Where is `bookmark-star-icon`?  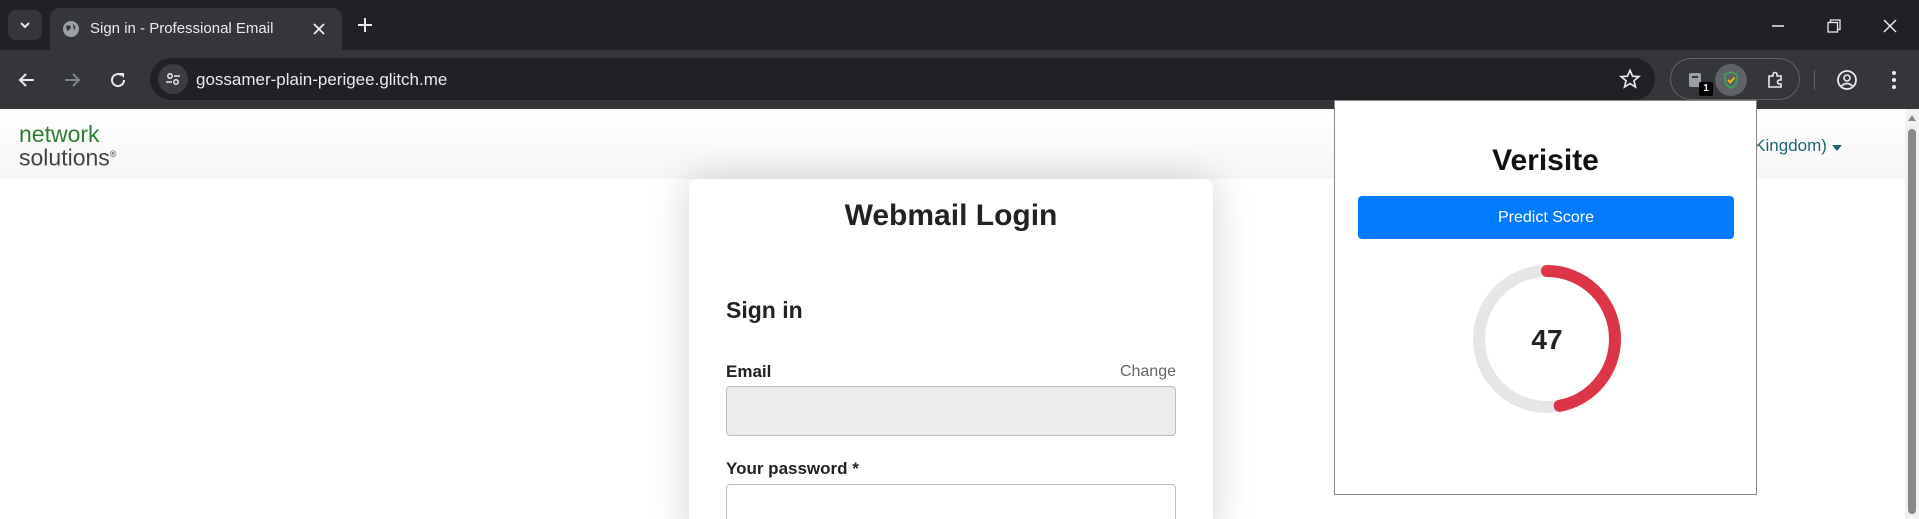
bookmark-star-icon is located at coordinates (1630, 79).